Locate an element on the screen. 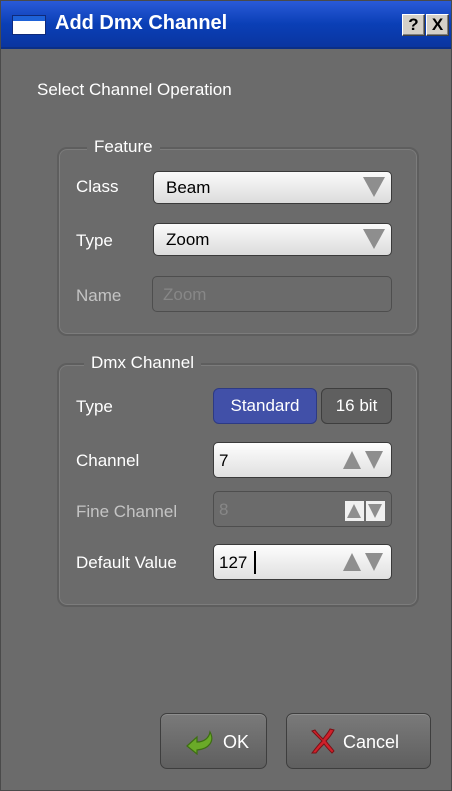  close-button: X is located at coordinates (437, 25).